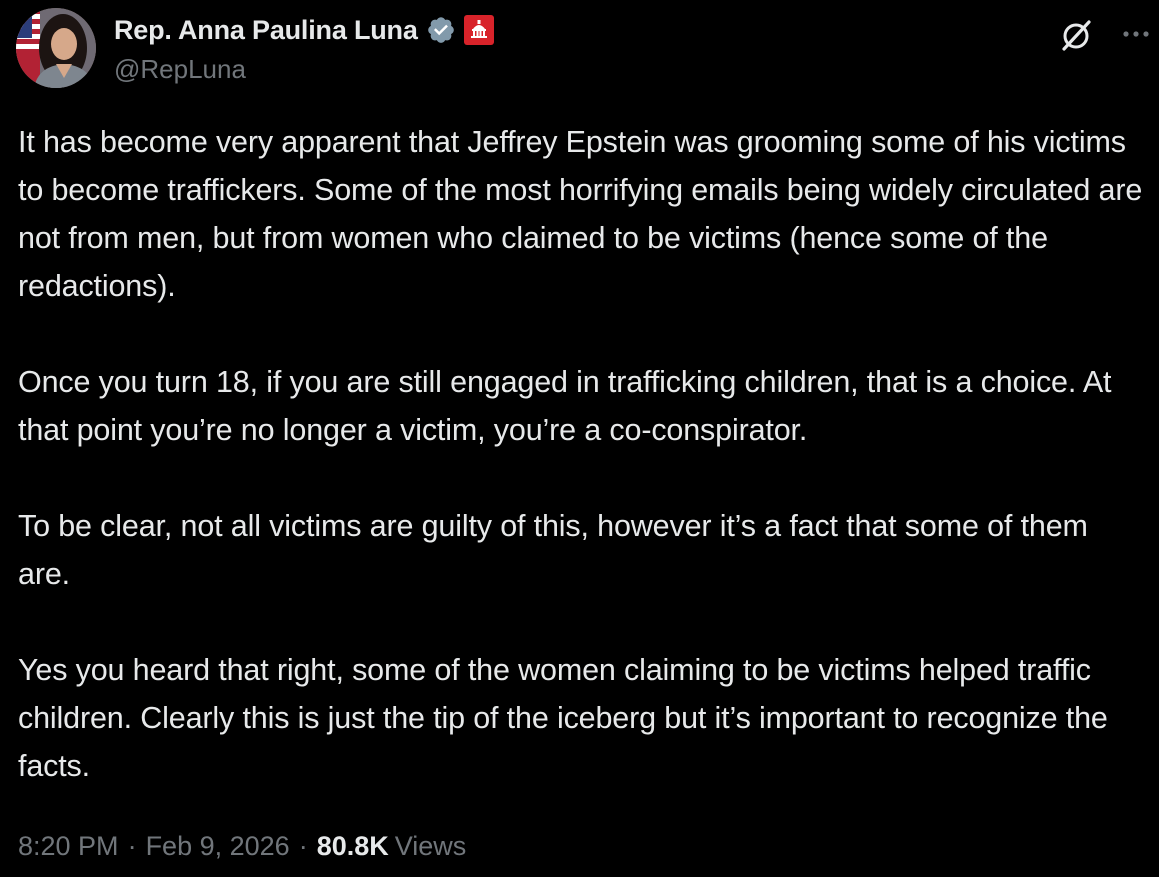 The width and height of the screenshot is (1159, 877). Describe the element at coordinates (266, 30) in the screenshot. I see `display-name: Rep. Anna Paulina Luna` at that location.